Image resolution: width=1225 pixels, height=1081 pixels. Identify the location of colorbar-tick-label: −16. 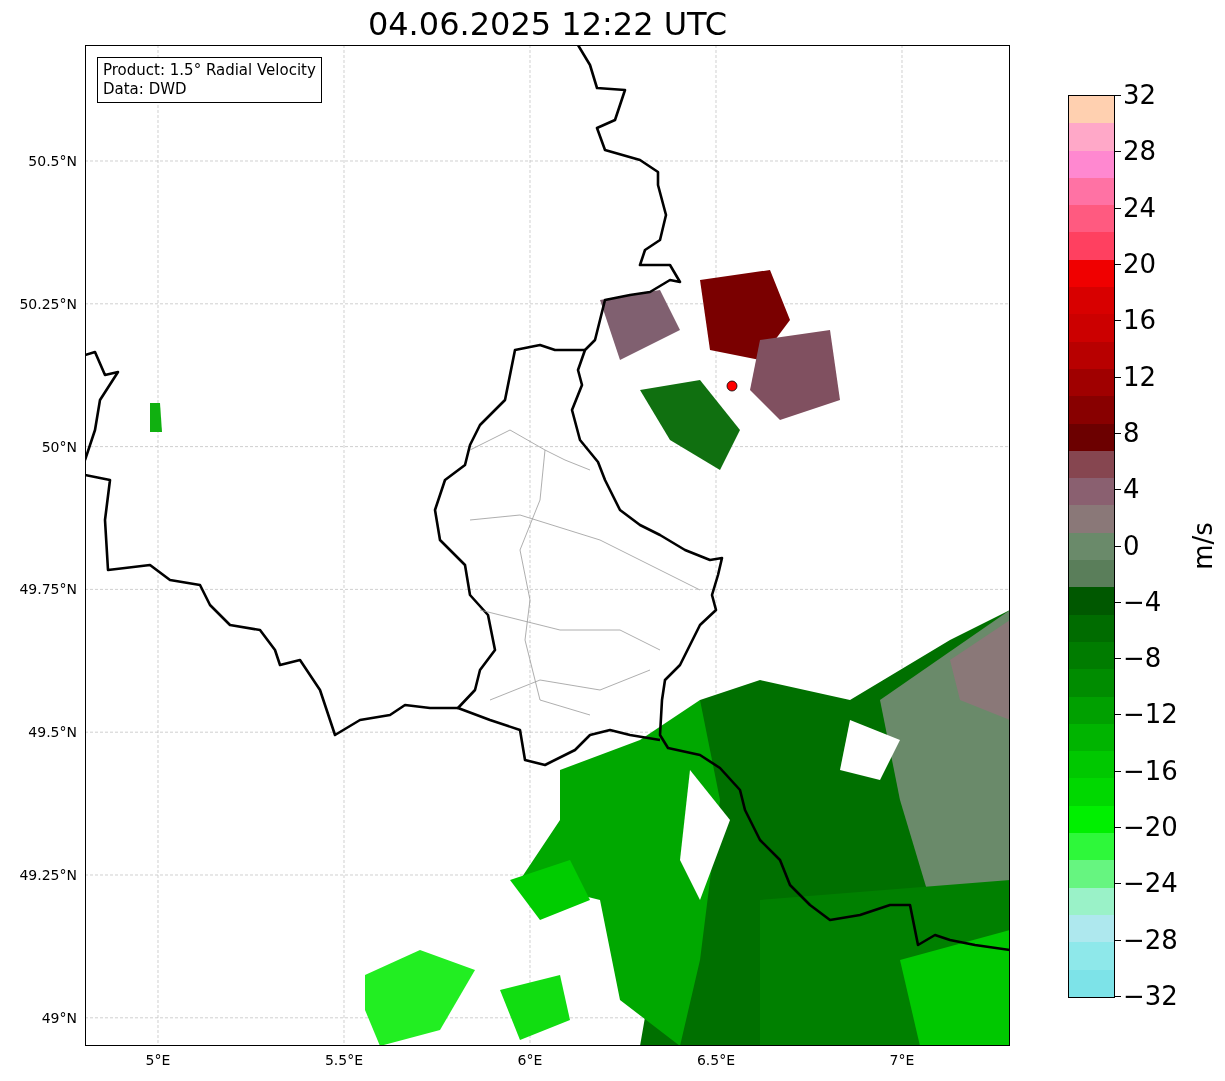
(1150, 770).